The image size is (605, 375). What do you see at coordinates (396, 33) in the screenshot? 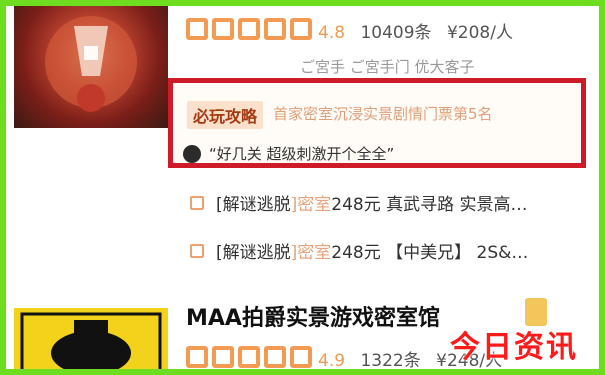
I see `listing1-reviews: 10409条` at bounding box center [396, 33].